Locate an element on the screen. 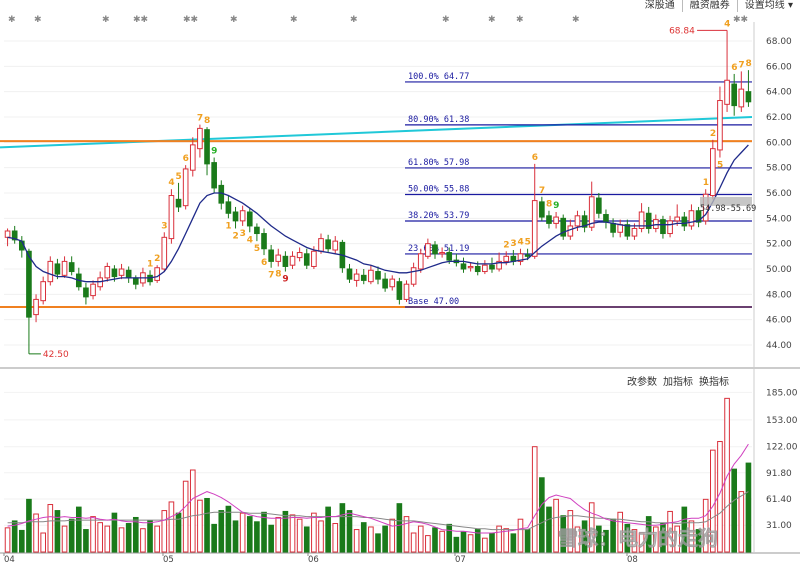 Image resolution: width=800 pixels, height=563 pixels. td-count-label: 8 is located at coordinates (748, 64).